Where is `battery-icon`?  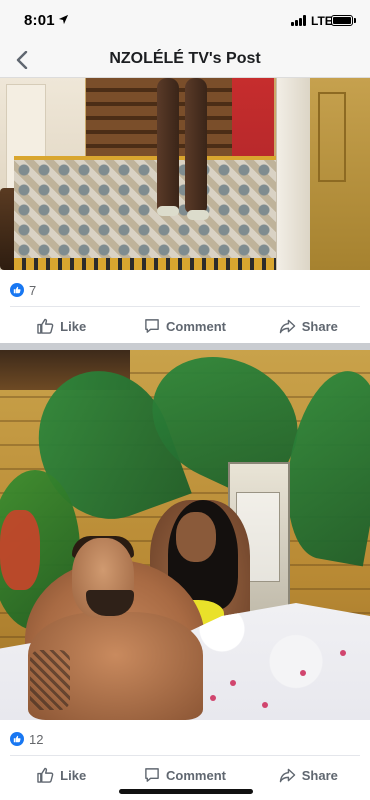
battery-icon is located at coordinates (342, 20).